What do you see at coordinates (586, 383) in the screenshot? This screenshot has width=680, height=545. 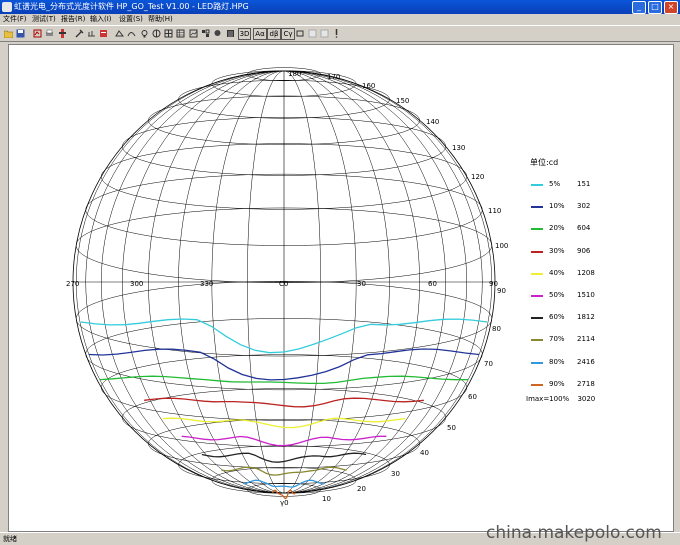 I see `legend-value: 2718` at bounding box center [586, 383].